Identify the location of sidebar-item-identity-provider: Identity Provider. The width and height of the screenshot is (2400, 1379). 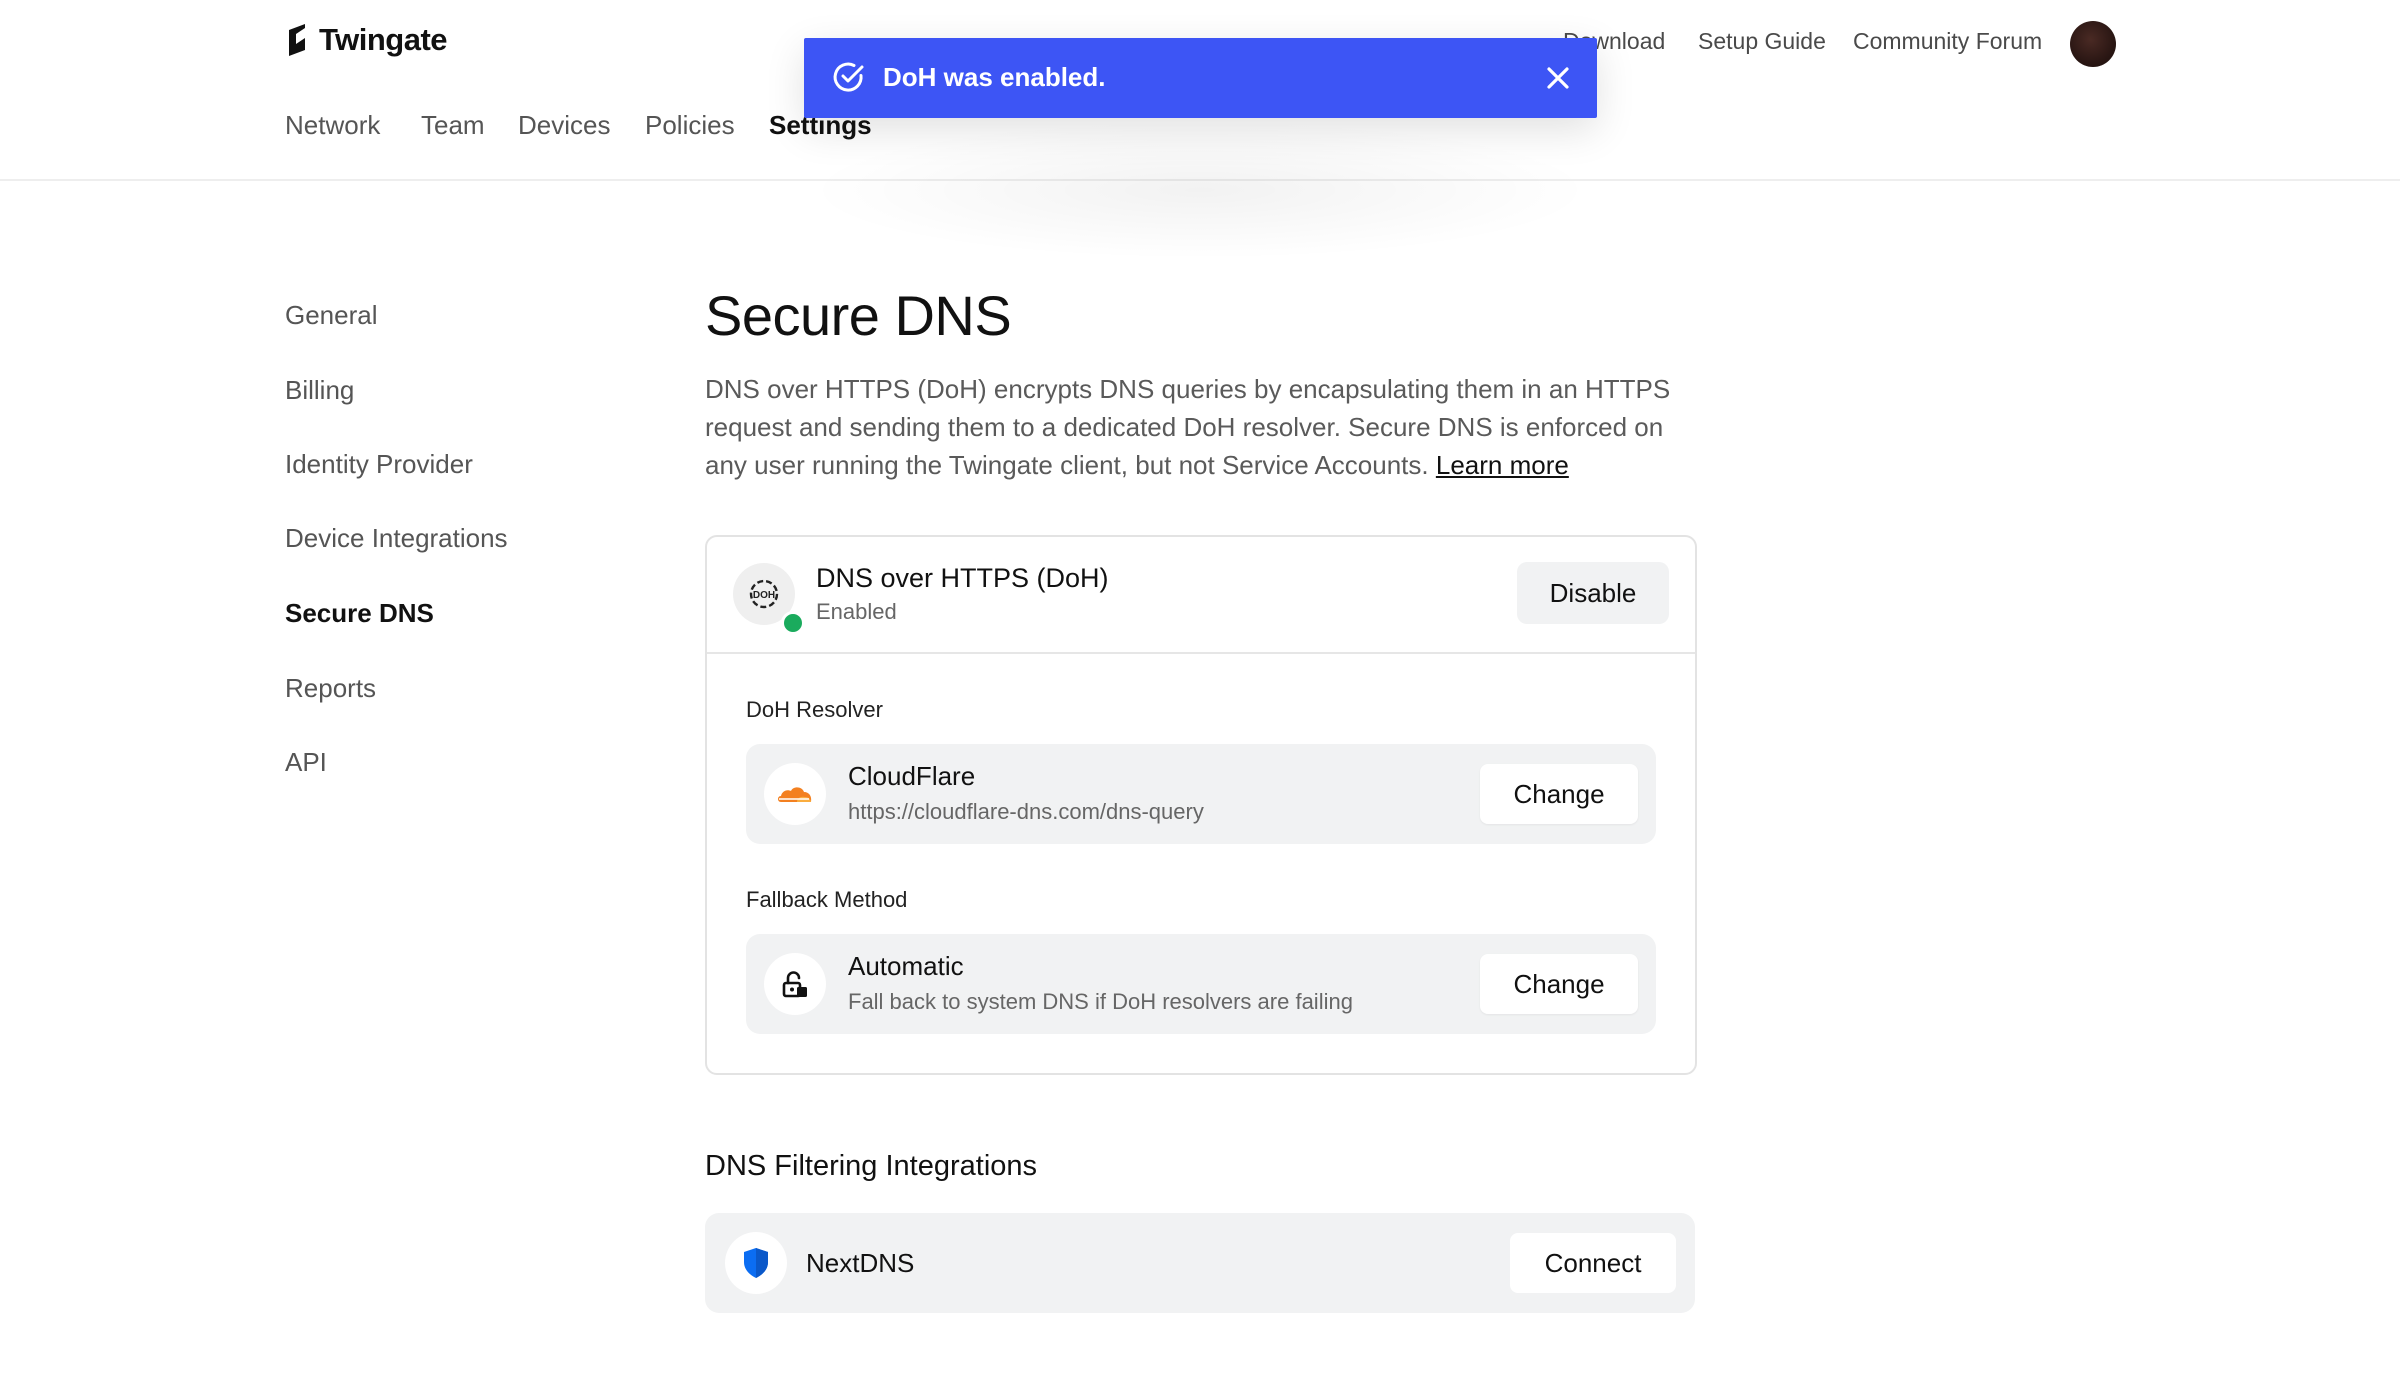
(379, 464).